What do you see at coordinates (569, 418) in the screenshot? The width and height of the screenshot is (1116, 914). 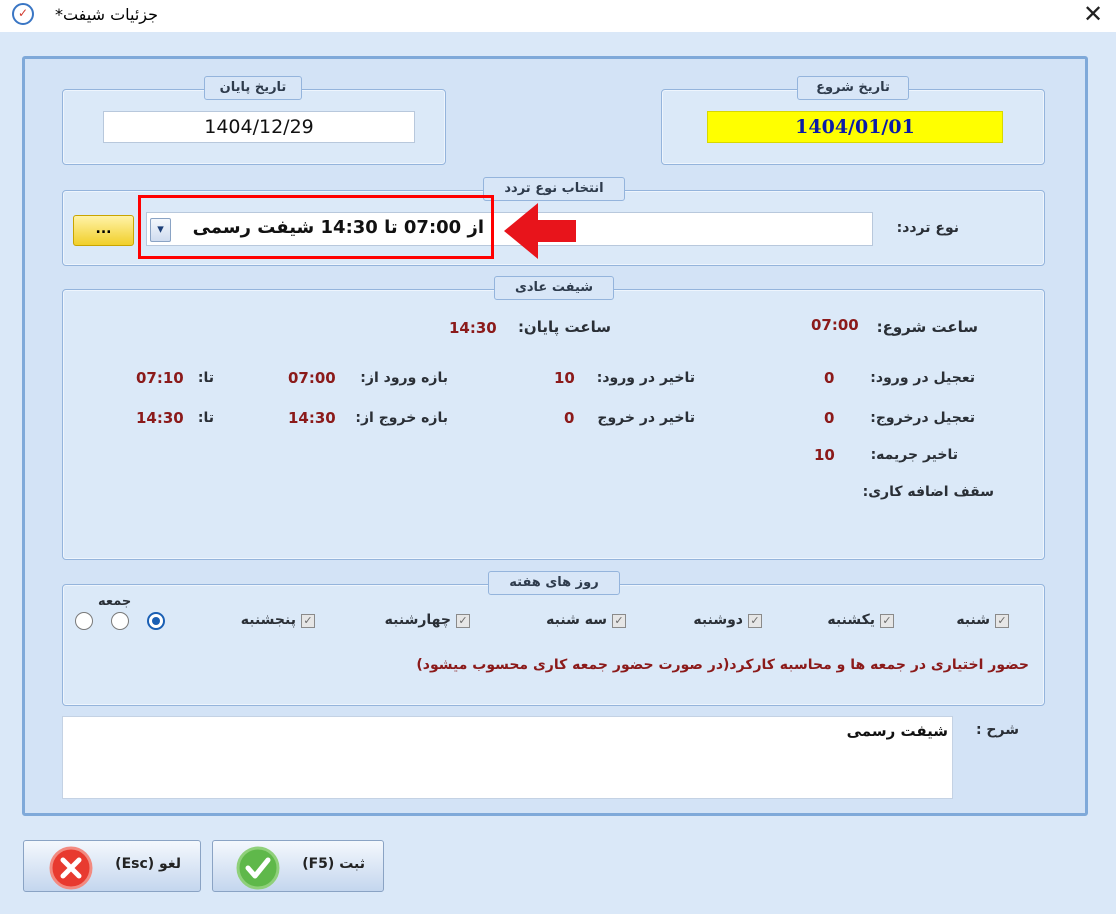 I see `late-exit-value: 0` at bounding box center [569, 418].